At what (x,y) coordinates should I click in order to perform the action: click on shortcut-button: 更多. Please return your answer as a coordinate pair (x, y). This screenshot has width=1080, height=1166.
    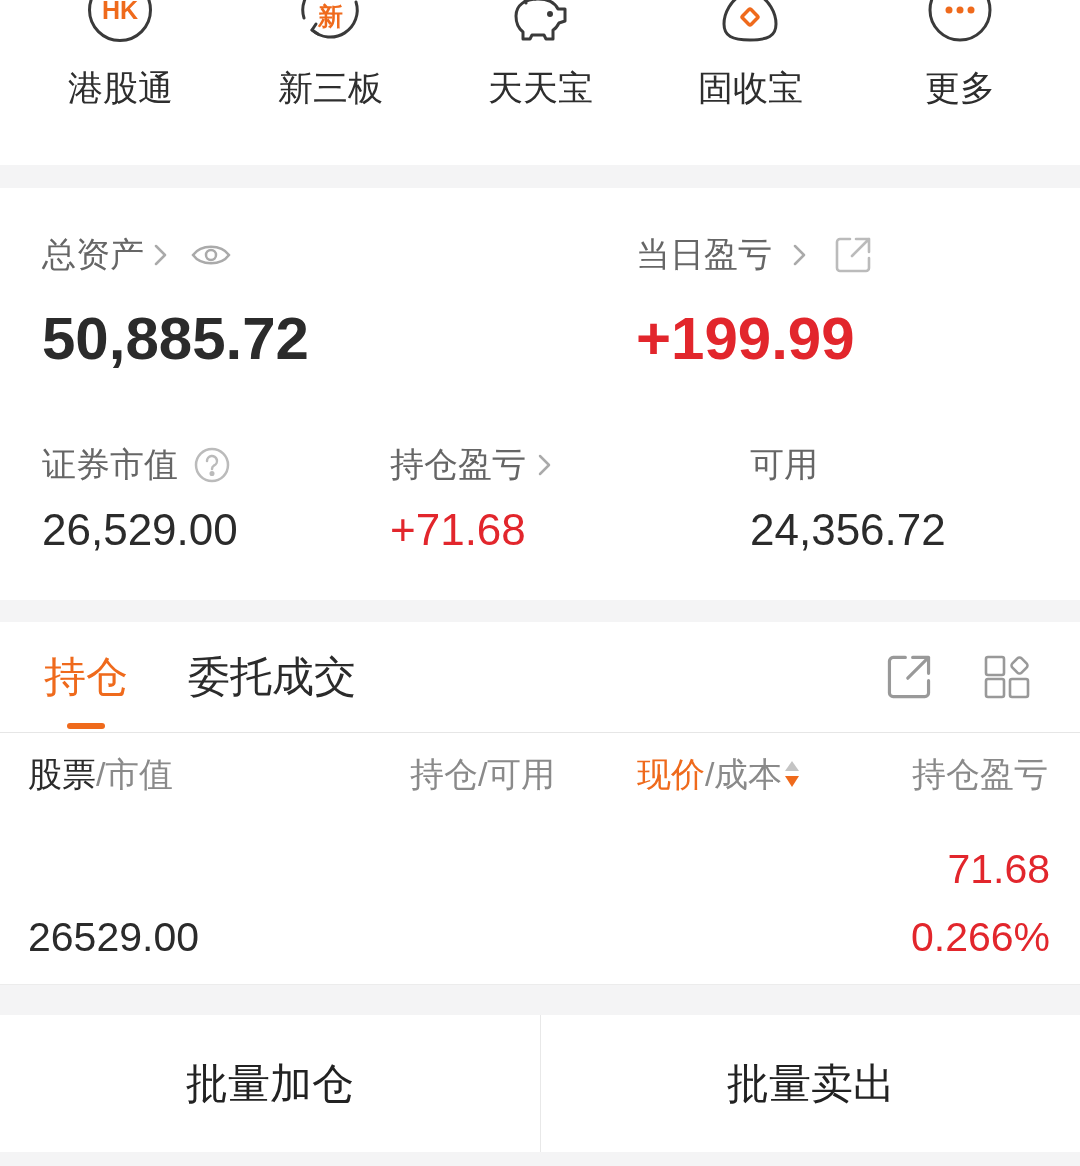
    Looking at the image, I should click on (960, 54).